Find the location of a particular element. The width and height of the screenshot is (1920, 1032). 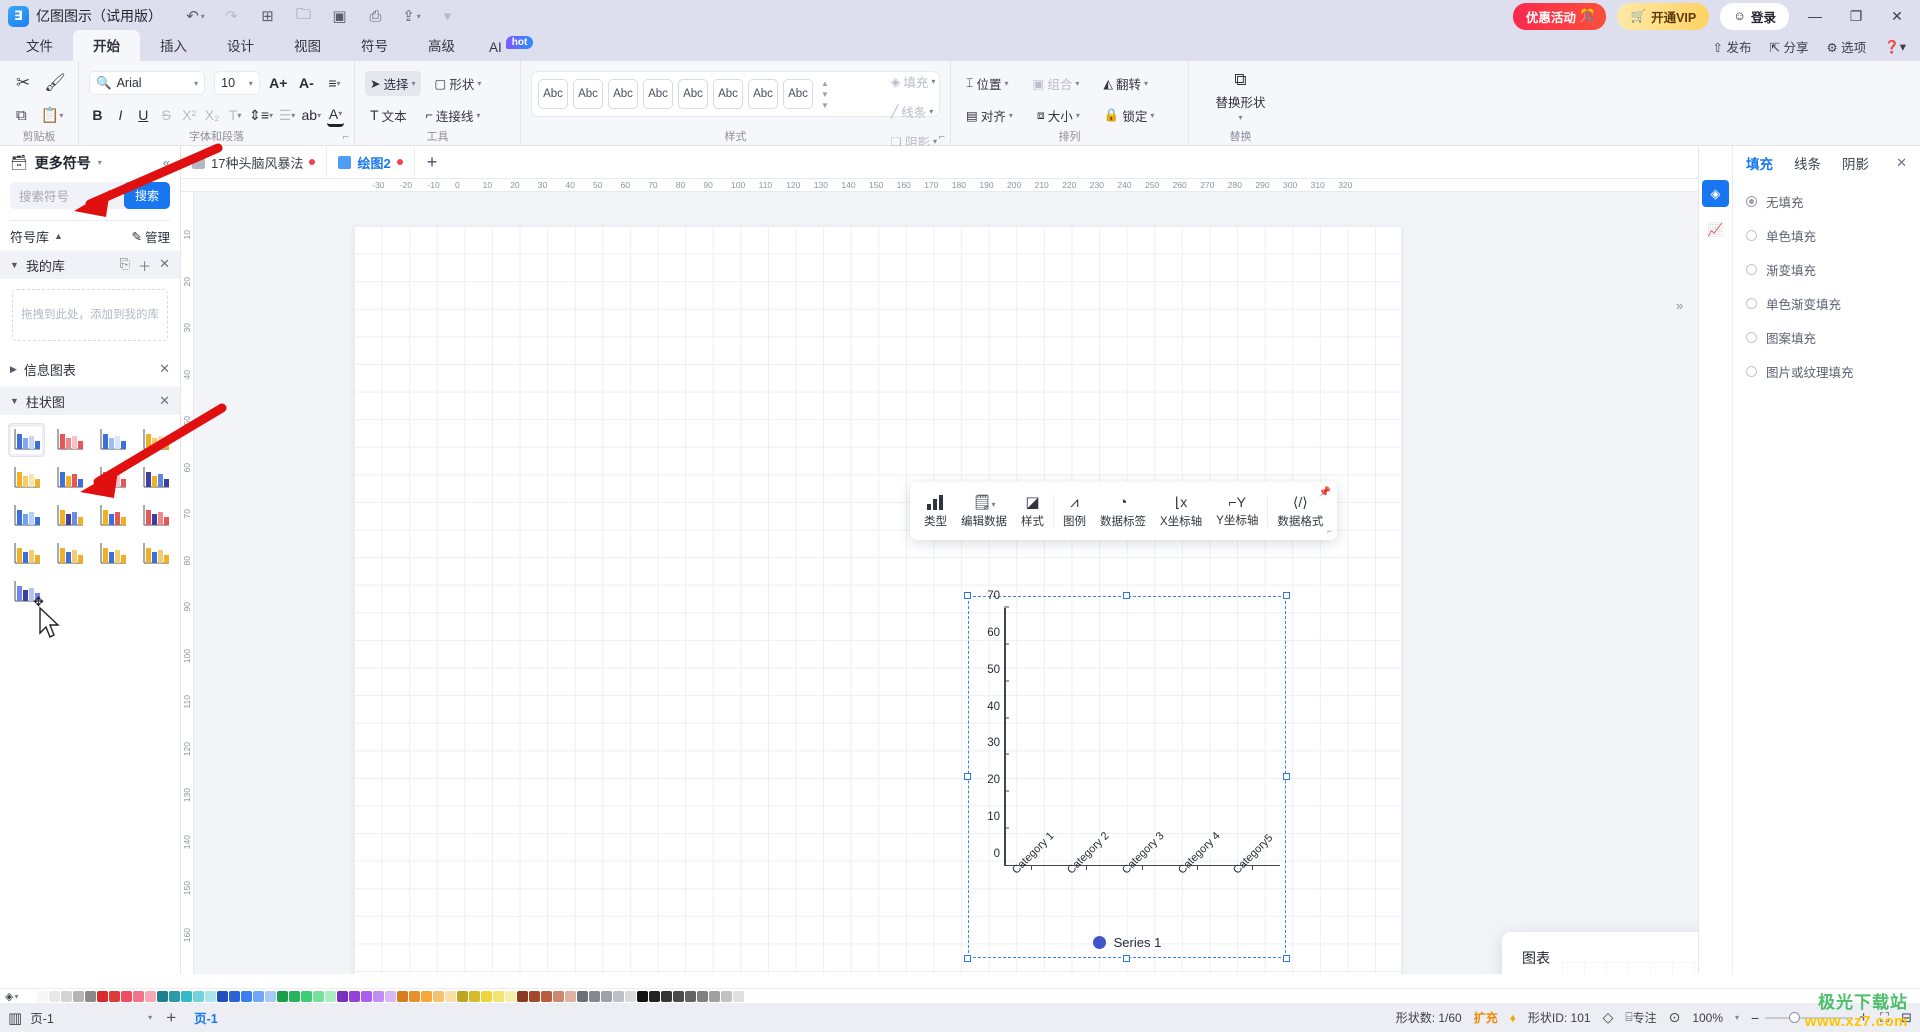

zoom-slider-knob is located at coordinates (1795, 1017).